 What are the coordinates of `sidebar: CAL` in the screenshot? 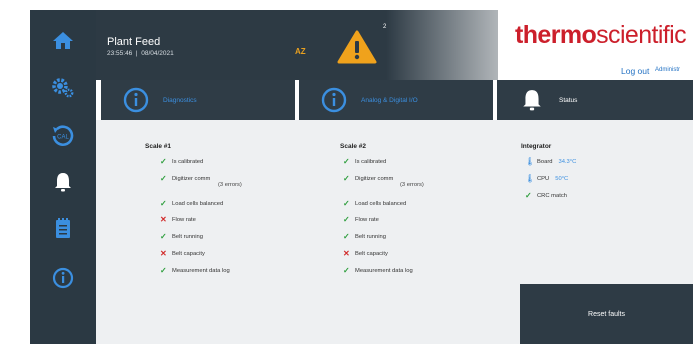 It's located at (63, 177).